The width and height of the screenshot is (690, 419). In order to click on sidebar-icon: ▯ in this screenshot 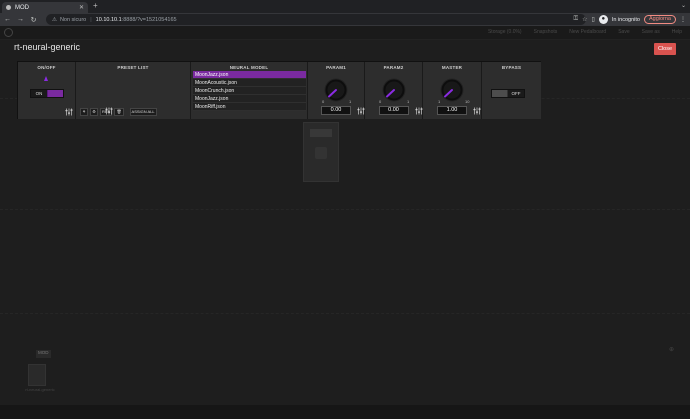, I will do `click(593, 19)`.